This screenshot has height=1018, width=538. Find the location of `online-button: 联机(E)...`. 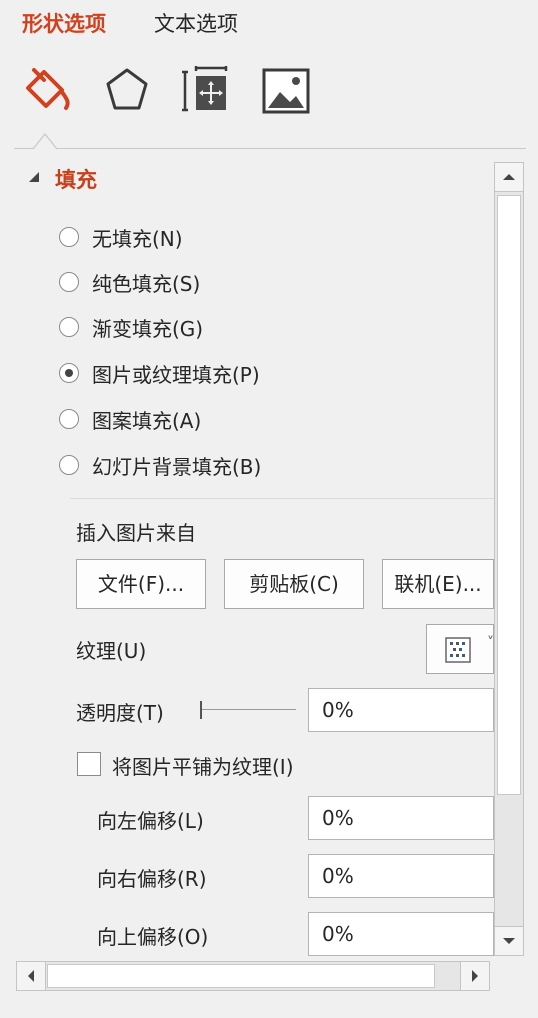

online-button: 联机(E)... is located at coordinates (438, 584).